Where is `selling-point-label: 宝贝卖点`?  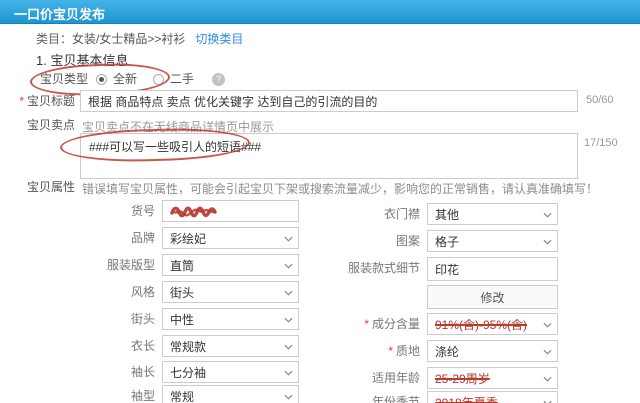 selling-point-label: 宝贝卖点 is located at coordinates (50, 125).